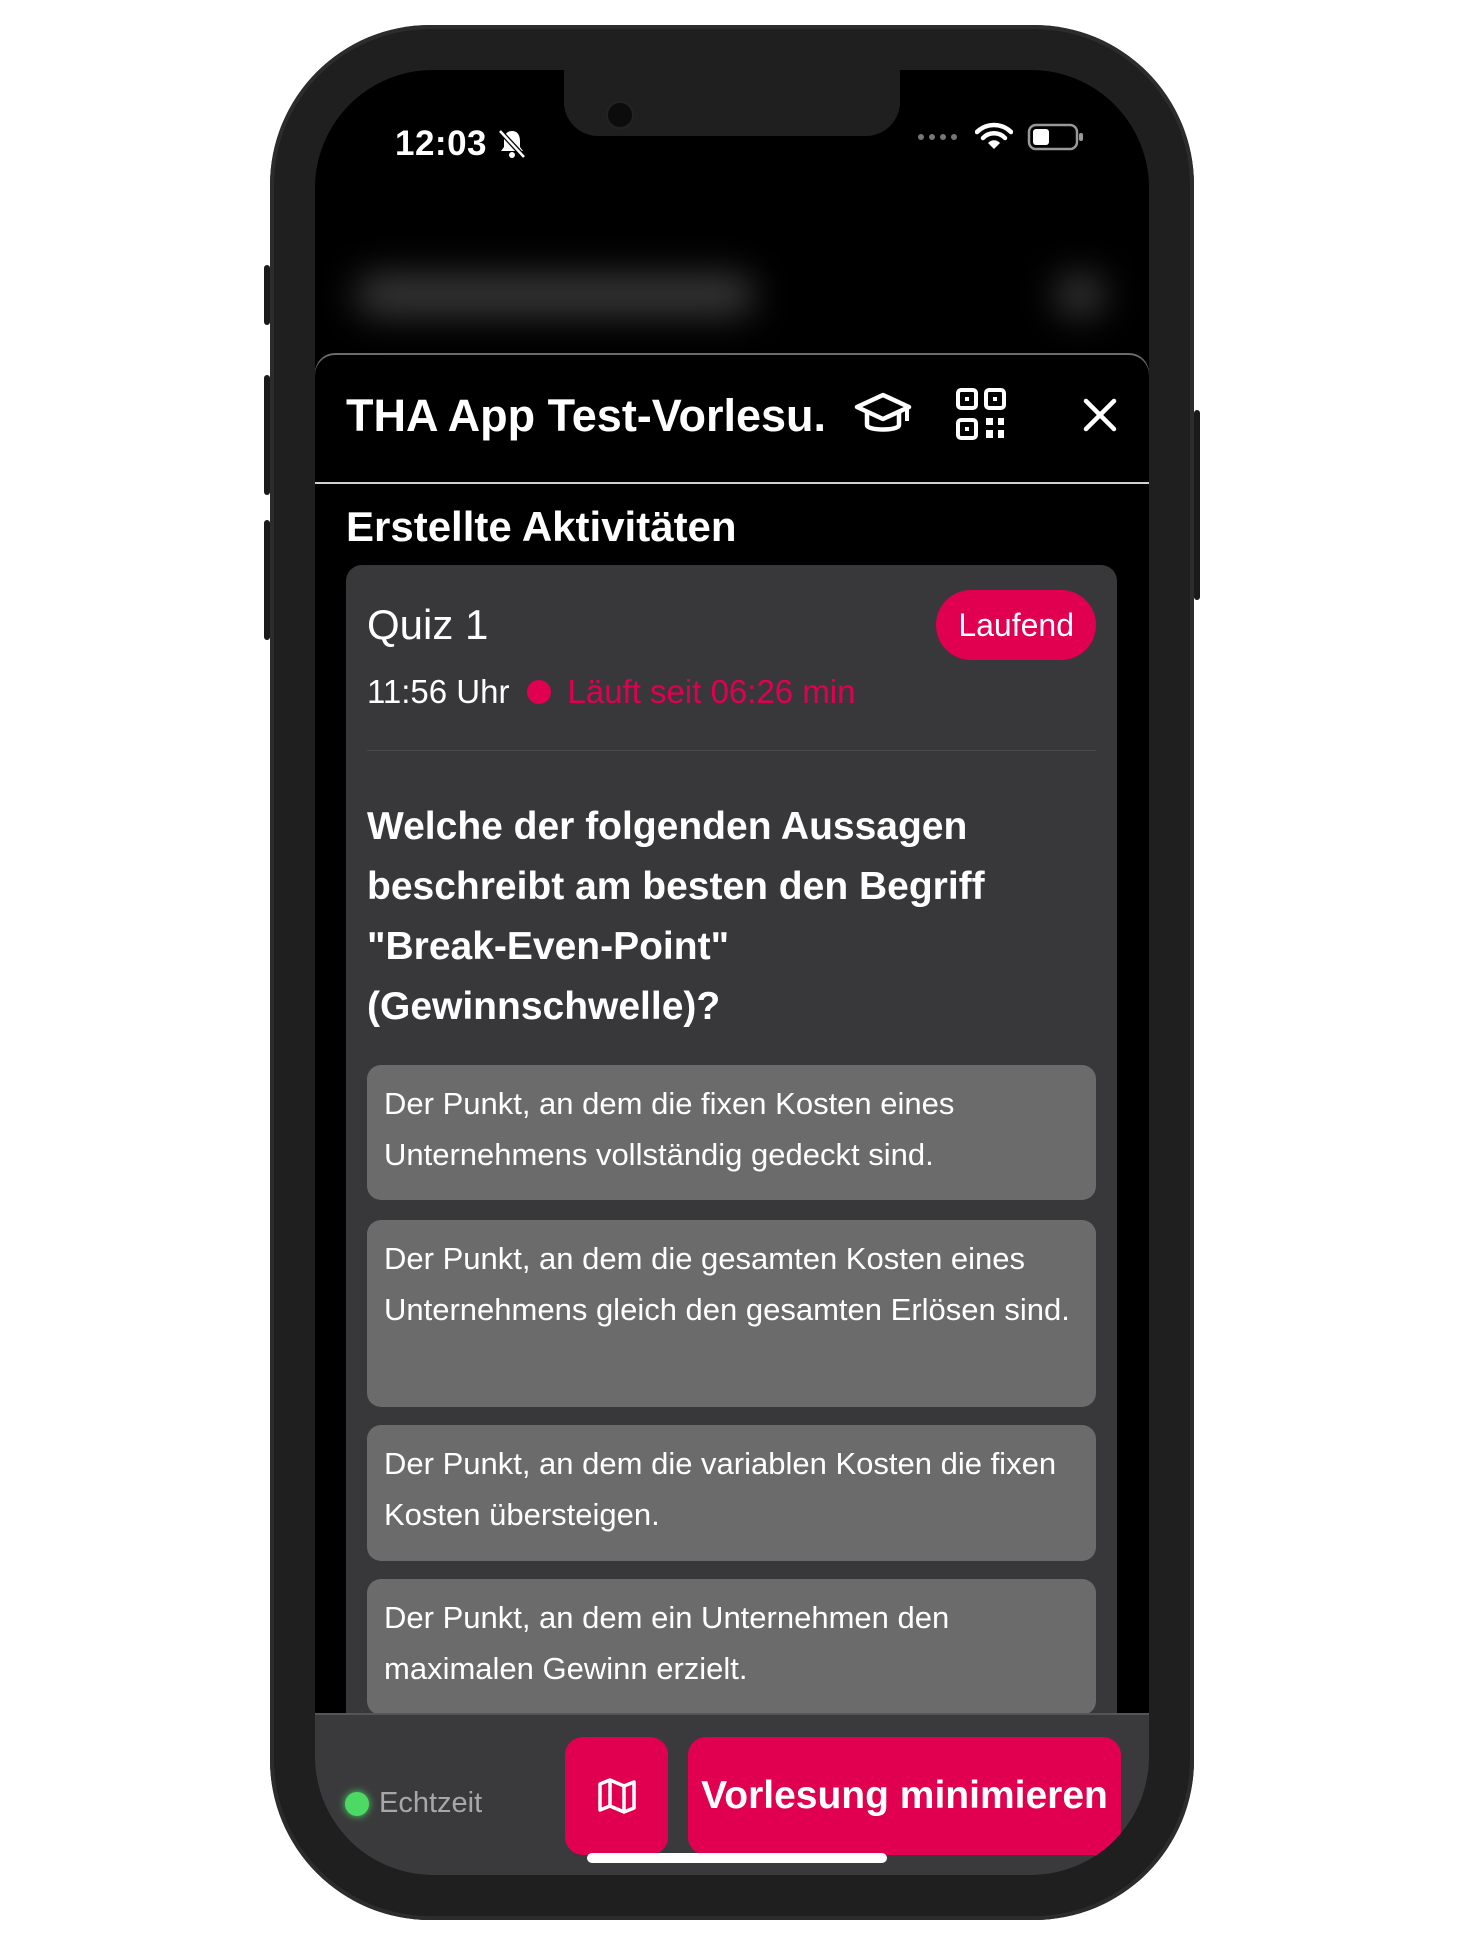 This screenshot has width=1458, height=1944. Describe the element at coordinates (428, 624) in the screenshot. I see `quiz-title: Quiz 1` at that location.